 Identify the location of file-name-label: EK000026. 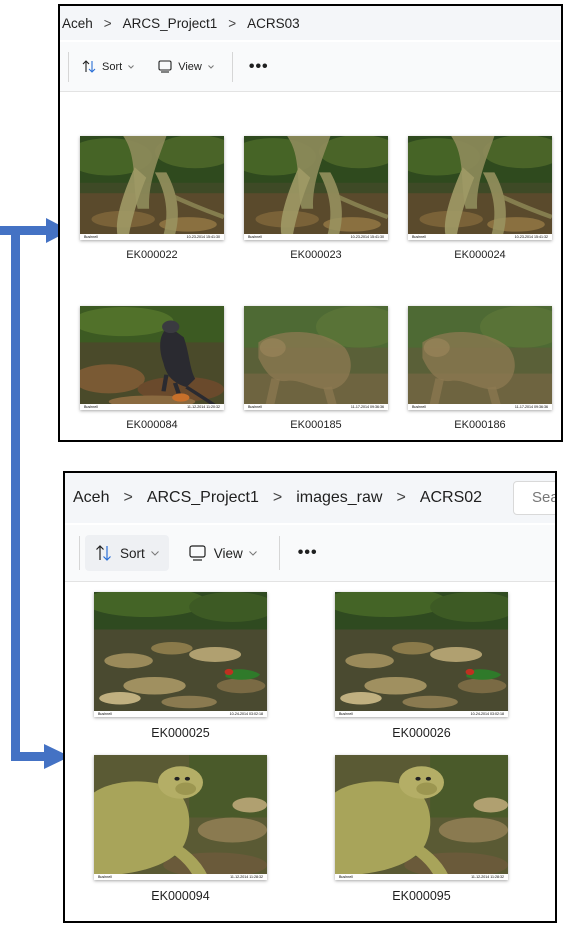
(421, 733).